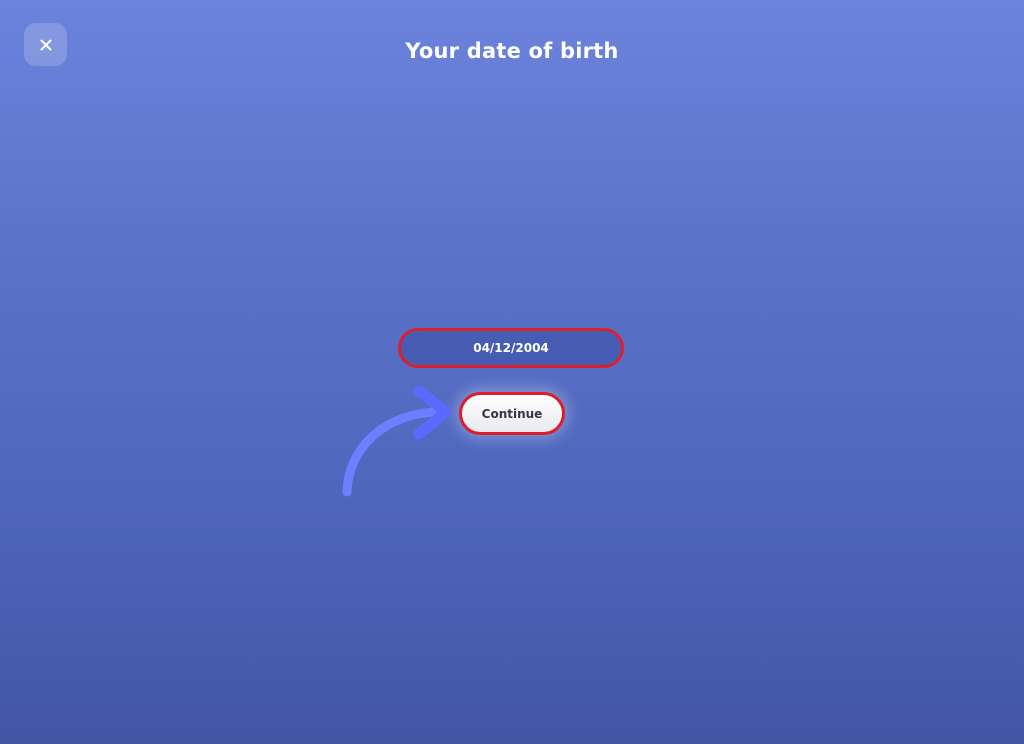  Describe the element at coordinates (512, 51) in the screenshot. I see `page-title: Your date of birth` at that location.